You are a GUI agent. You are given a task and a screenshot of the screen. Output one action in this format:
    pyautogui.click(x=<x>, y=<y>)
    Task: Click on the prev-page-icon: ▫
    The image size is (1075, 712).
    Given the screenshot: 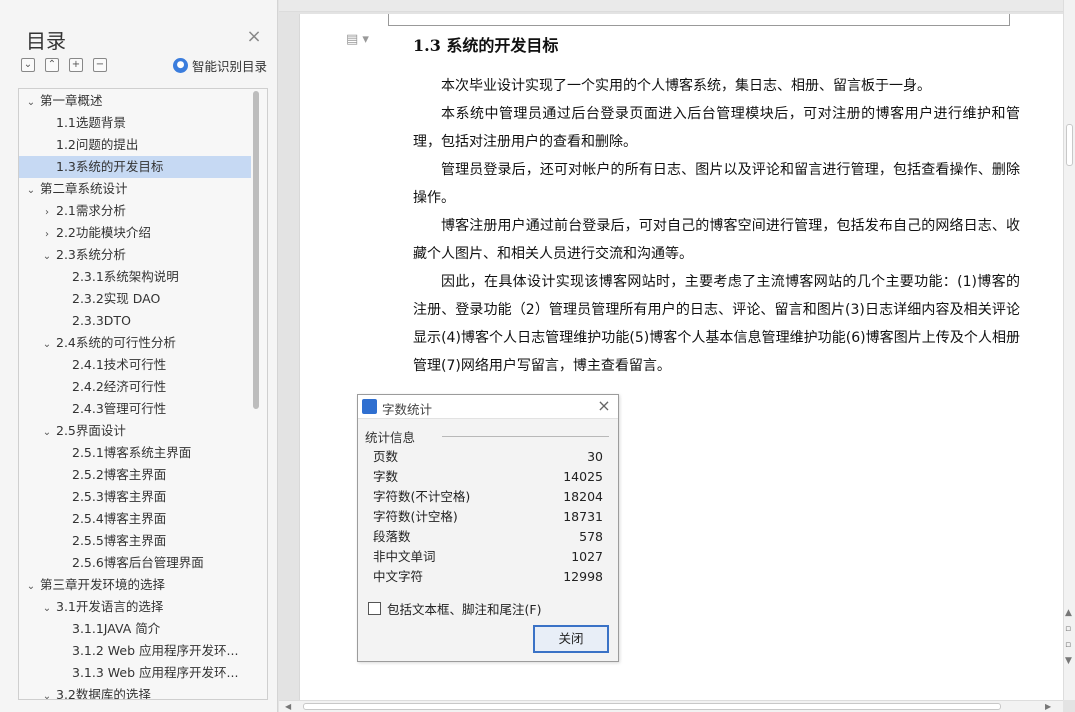 What is the action you would take?
    pyautogui.click(x=1068, y=629)
    